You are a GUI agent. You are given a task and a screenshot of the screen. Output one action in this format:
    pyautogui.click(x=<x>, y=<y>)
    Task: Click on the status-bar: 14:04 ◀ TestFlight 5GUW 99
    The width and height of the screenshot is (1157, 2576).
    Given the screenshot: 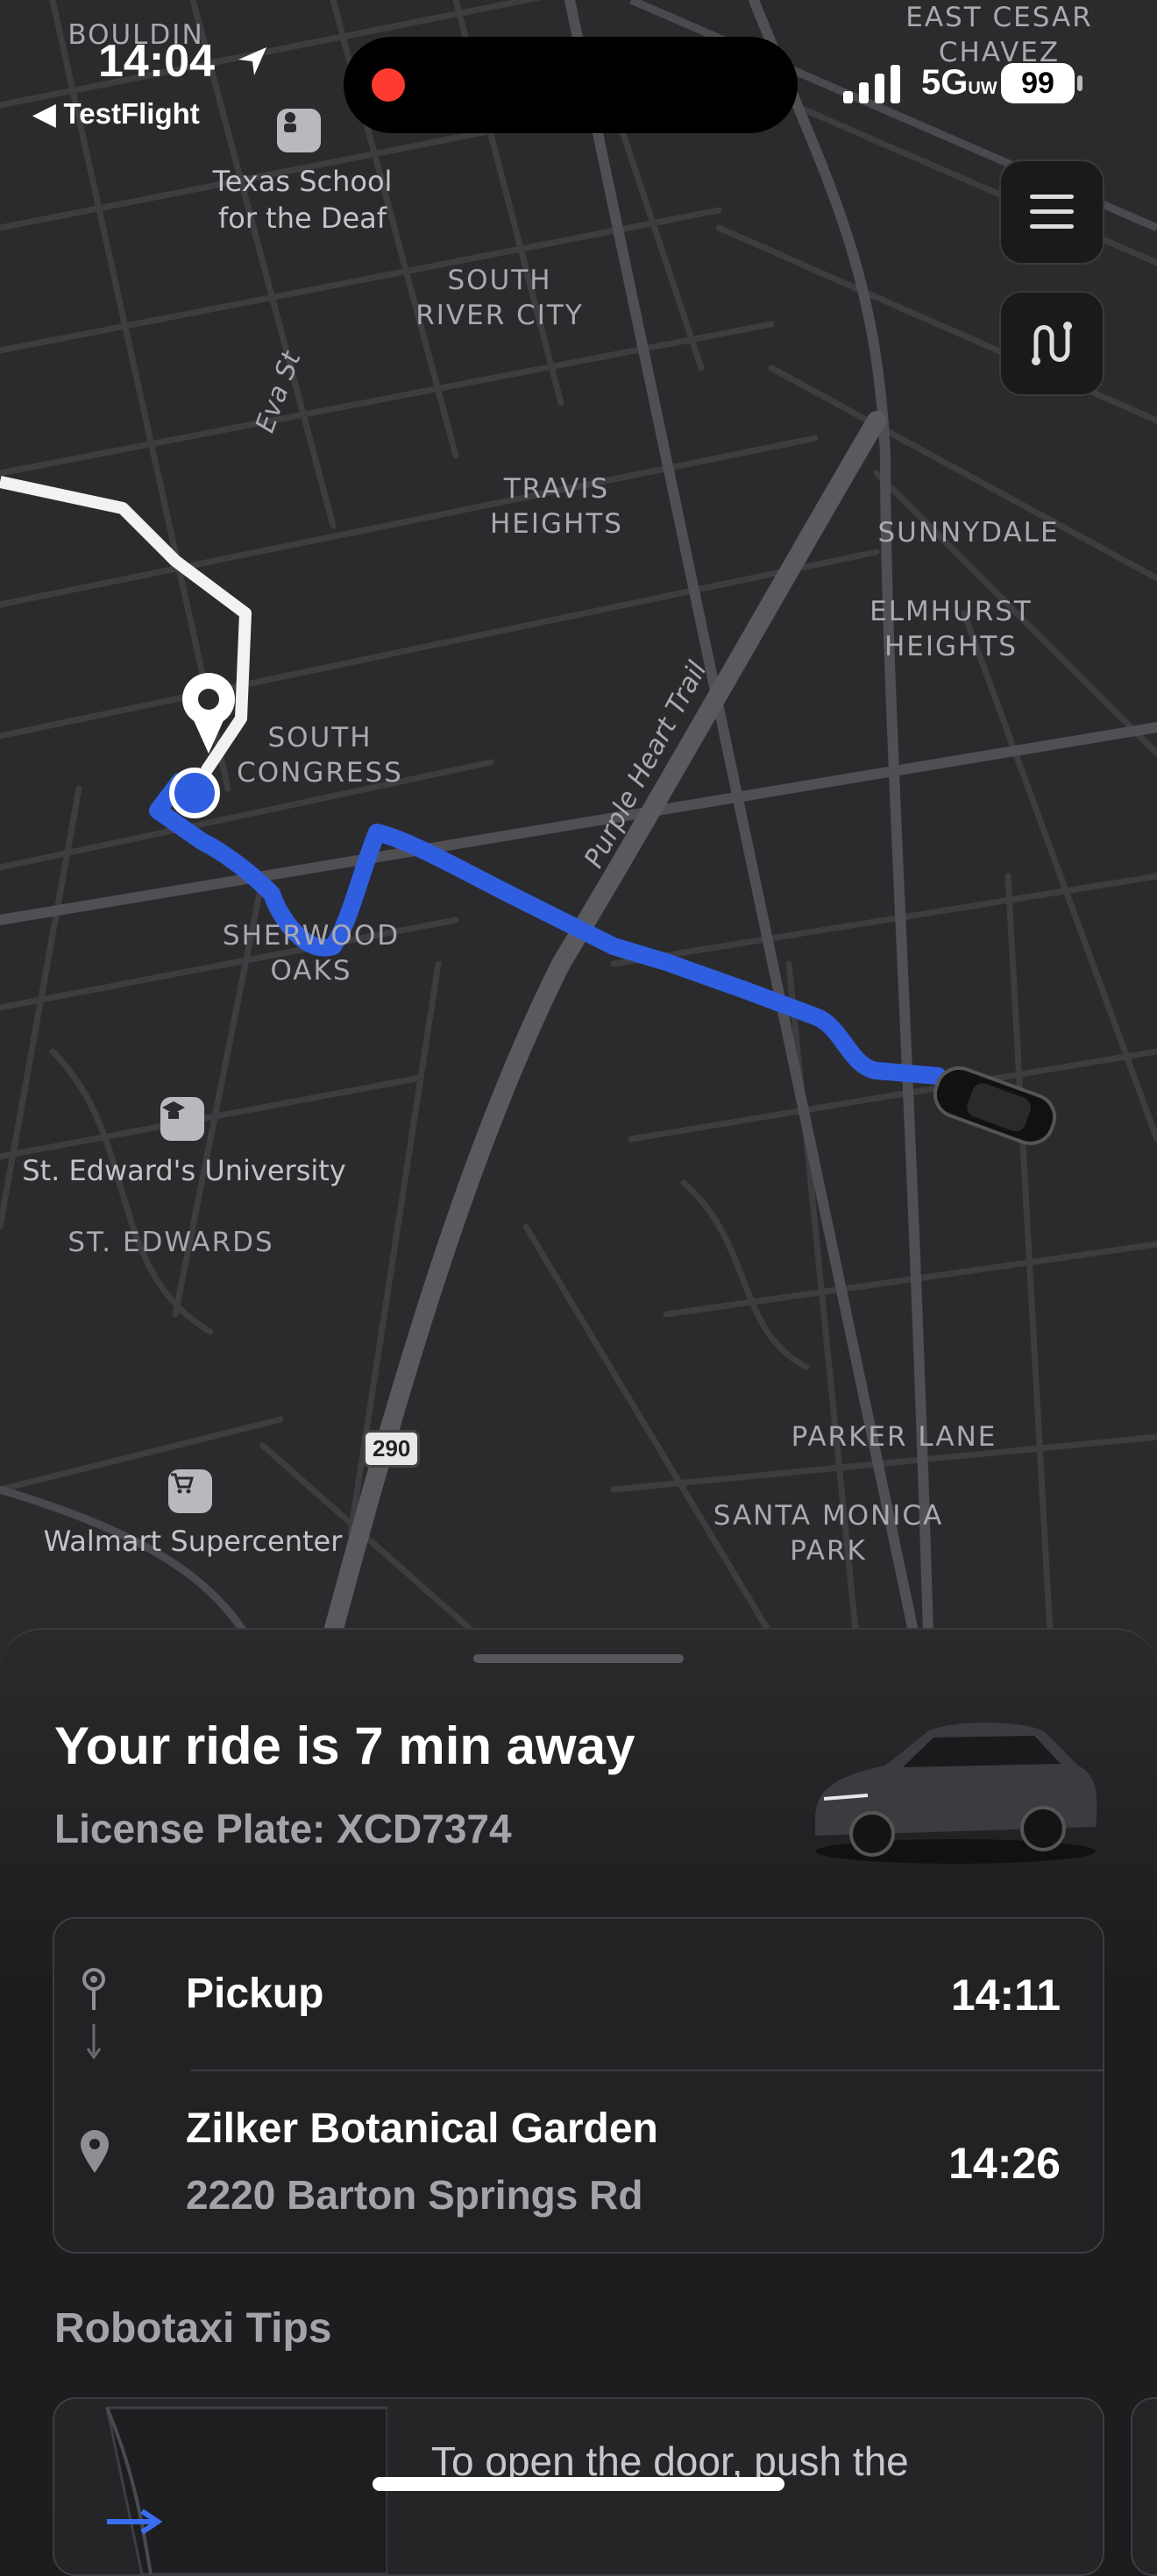 What is the action you would take?
    pyautogui.click(x=578, y=70)
    